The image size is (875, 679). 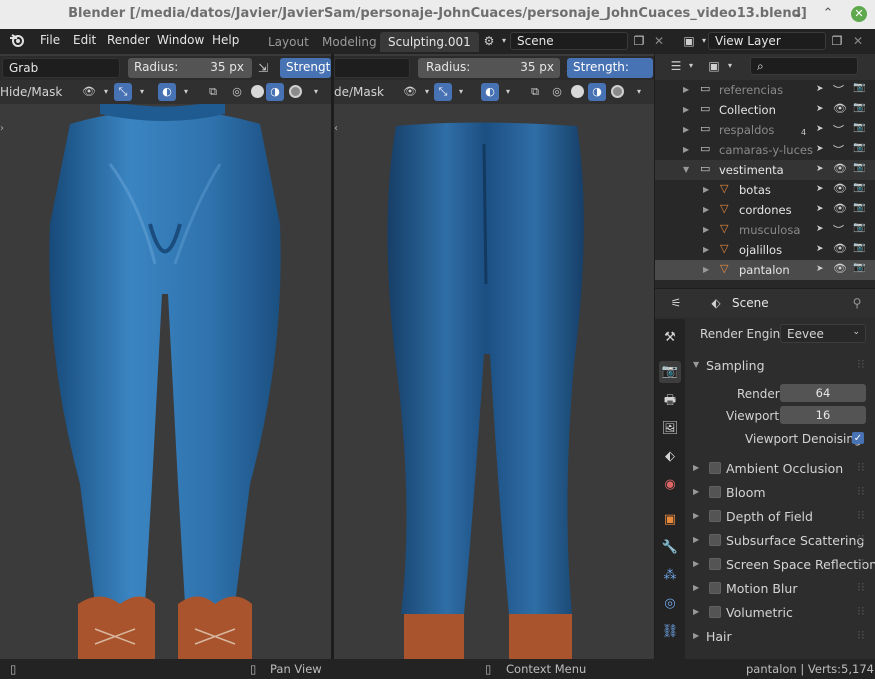 What do you see at coordinates (288, 42) in the screenshot?
I see `tab-layout: Layout` at bounding box center [288, 42].